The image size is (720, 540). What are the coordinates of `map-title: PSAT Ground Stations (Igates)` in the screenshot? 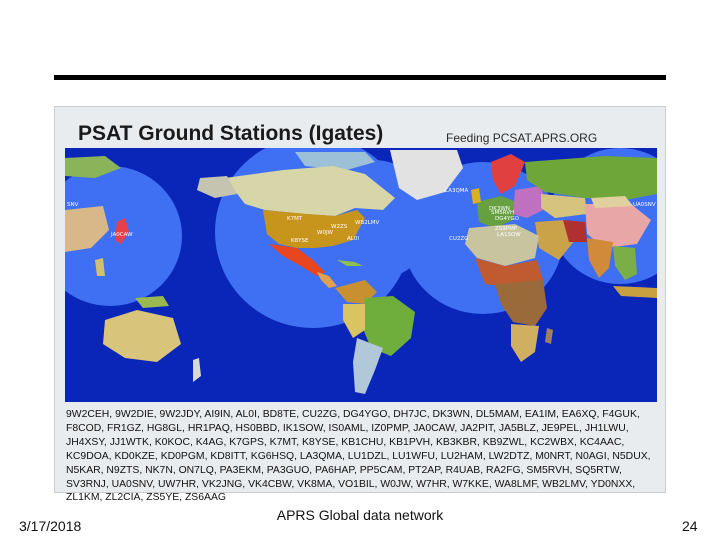 It's located at (231, 133).